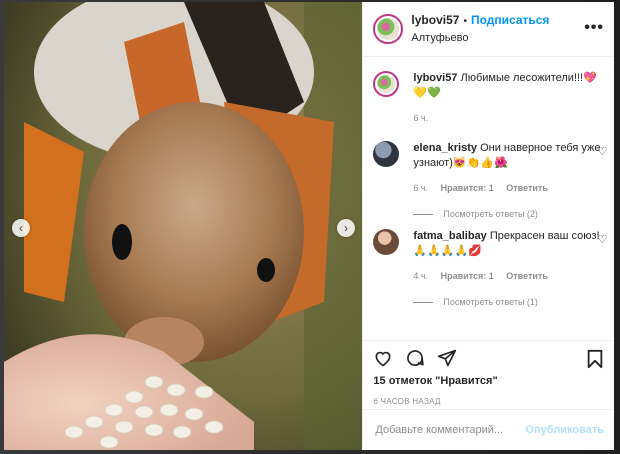  I want to click on post-header: lybovi57 • Подписаться Алтуфьево •••, so click(488, 29).